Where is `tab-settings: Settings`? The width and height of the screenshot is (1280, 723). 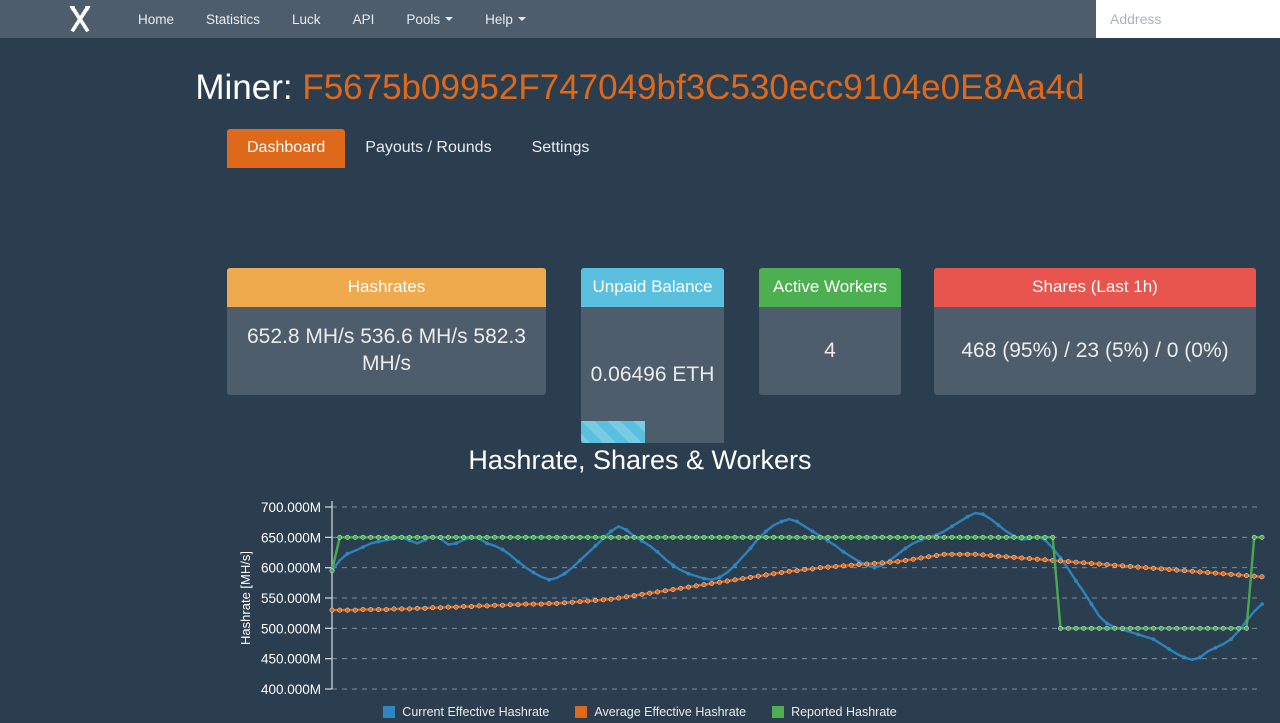 tab-settings: Settings is located at coordinates (561, 148).